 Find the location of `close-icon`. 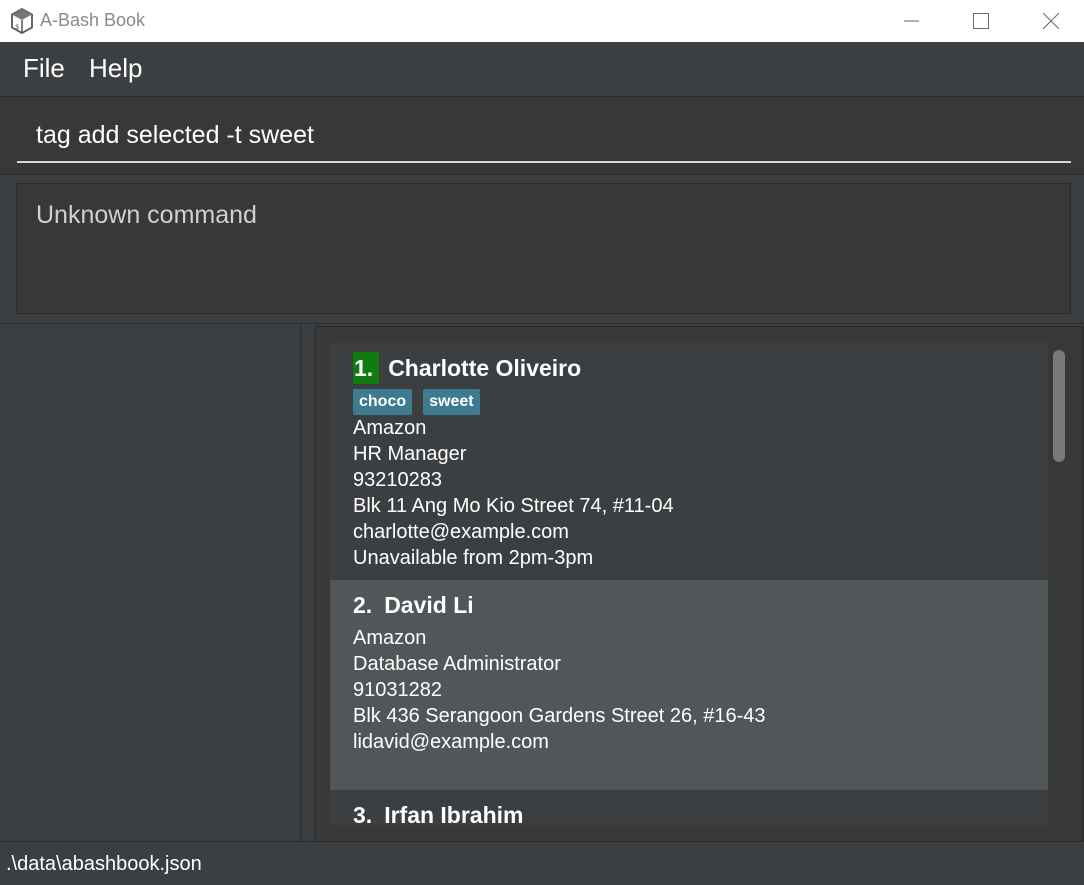

close-icon is located at coordinates (1051, 21).